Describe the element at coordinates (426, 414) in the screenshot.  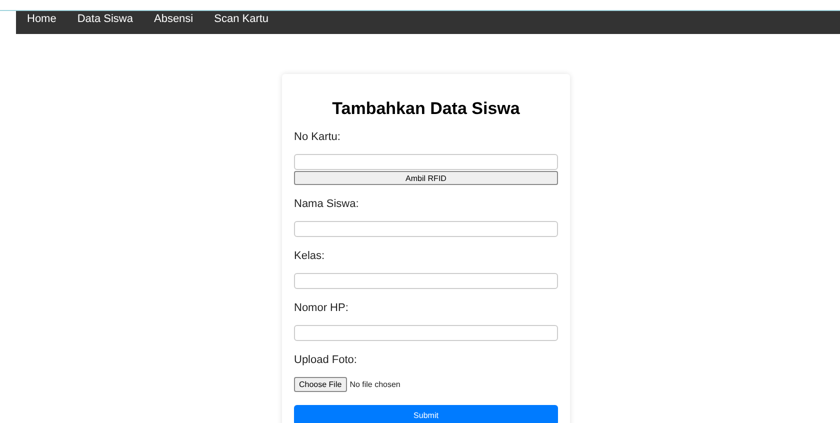
I see `submit-button: Submit` at that location.